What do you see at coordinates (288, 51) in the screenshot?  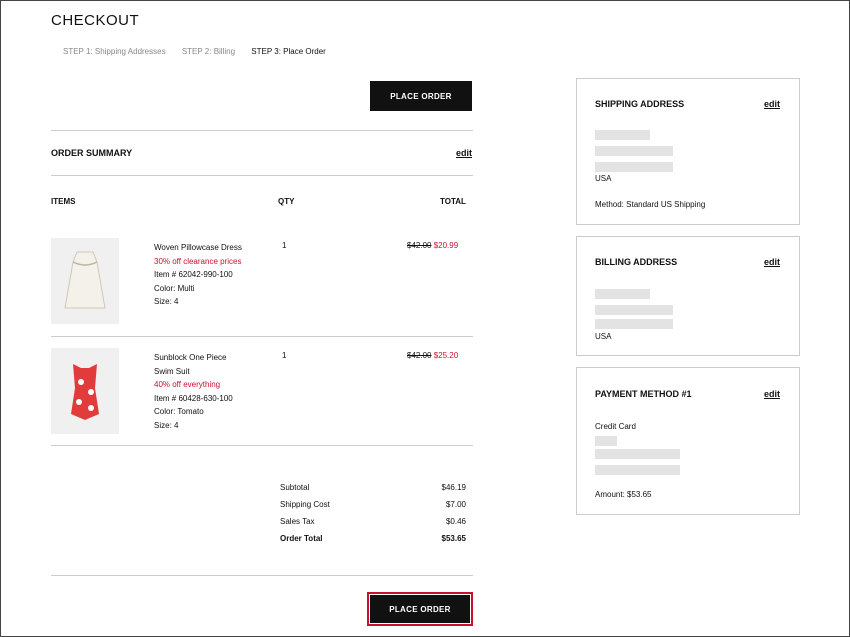 I see `step-place-order: STEP 3: Place Order` at bounding box center [288, 51].